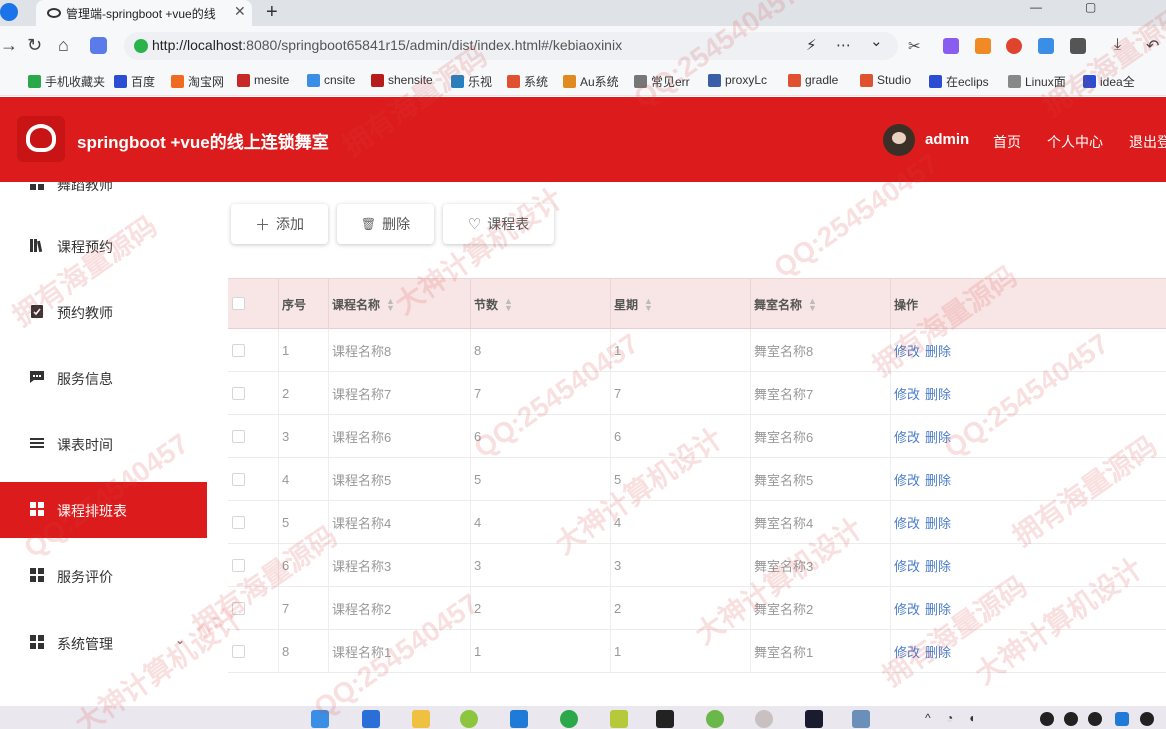 The image size is (1166, 729). What do you see at coordinates (103, 246) in the screenshot?
I see `sidebar-item-course-booking: 课程预约` at bounding box center [103, 246].